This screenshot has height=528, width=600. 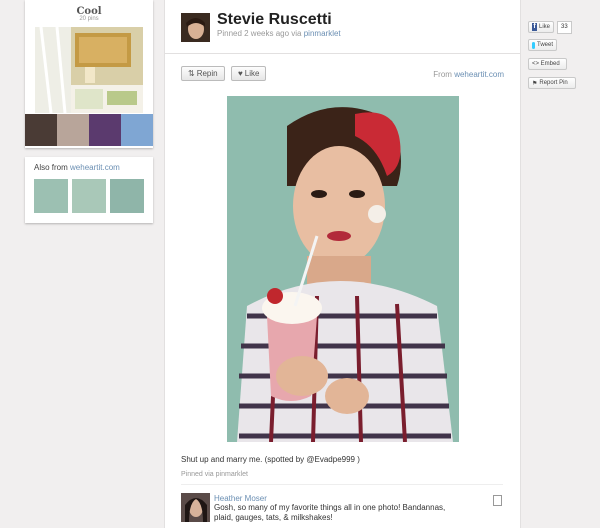 I want to click on report-pin-label: Report Pin, so click(x=553, y=83).